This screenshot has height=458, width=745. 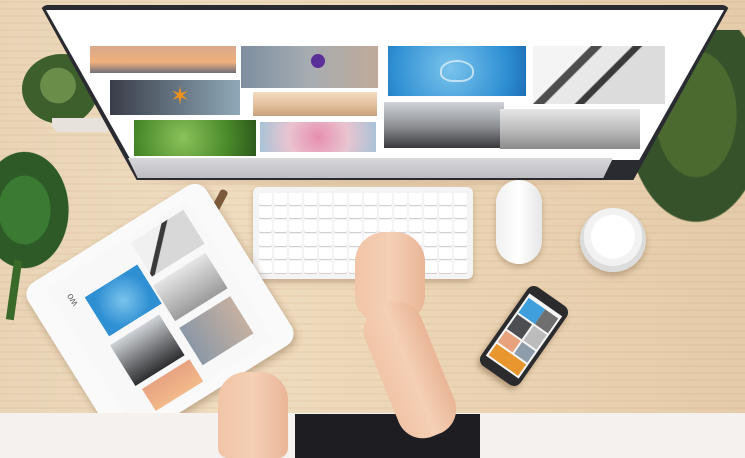 I want to click on photo-cherry-blossom, so click(x=318, y=137).